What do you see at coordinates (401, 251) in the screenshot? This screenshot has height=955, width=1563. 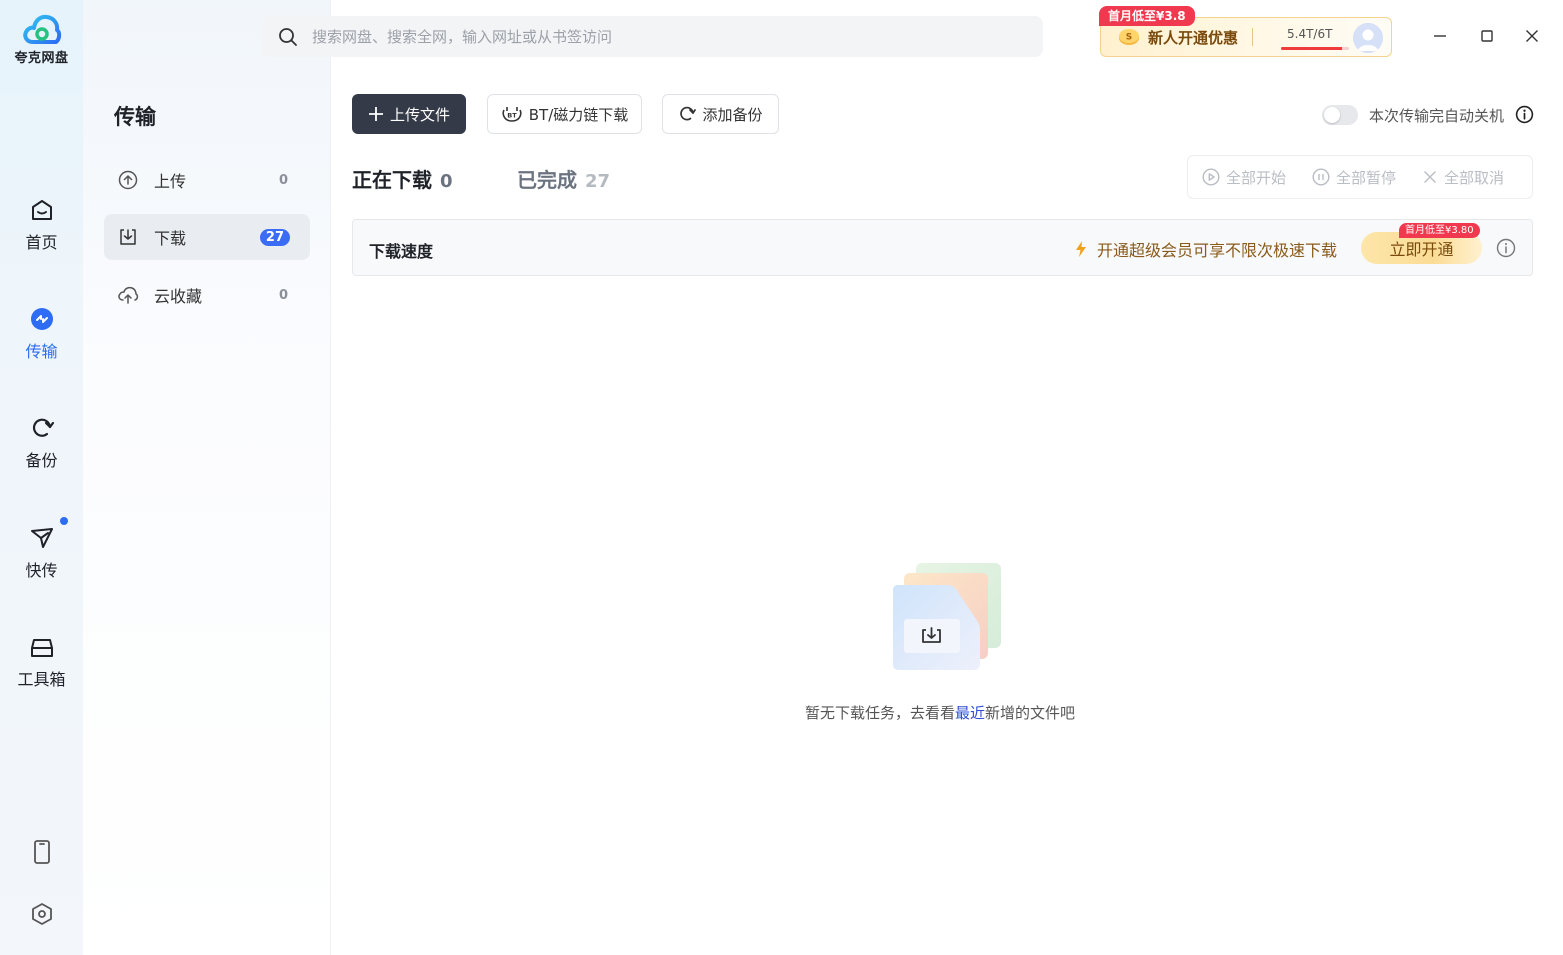 I see `download-speed-title: 下载速度` at bounding box center [401, 251].